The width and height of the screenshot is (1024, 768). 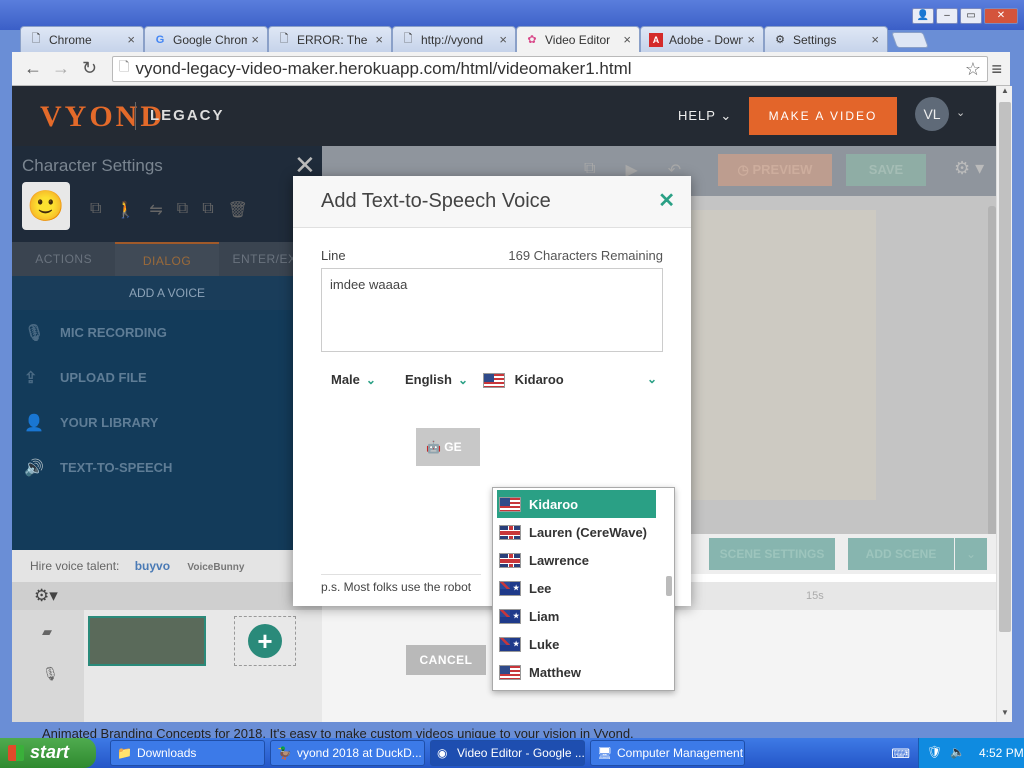 What do you see at coordinates (82, 39) in the screenshot?
I see `tab-chrome: 🗋 Chrome ×` at bounding box center [82, 39].